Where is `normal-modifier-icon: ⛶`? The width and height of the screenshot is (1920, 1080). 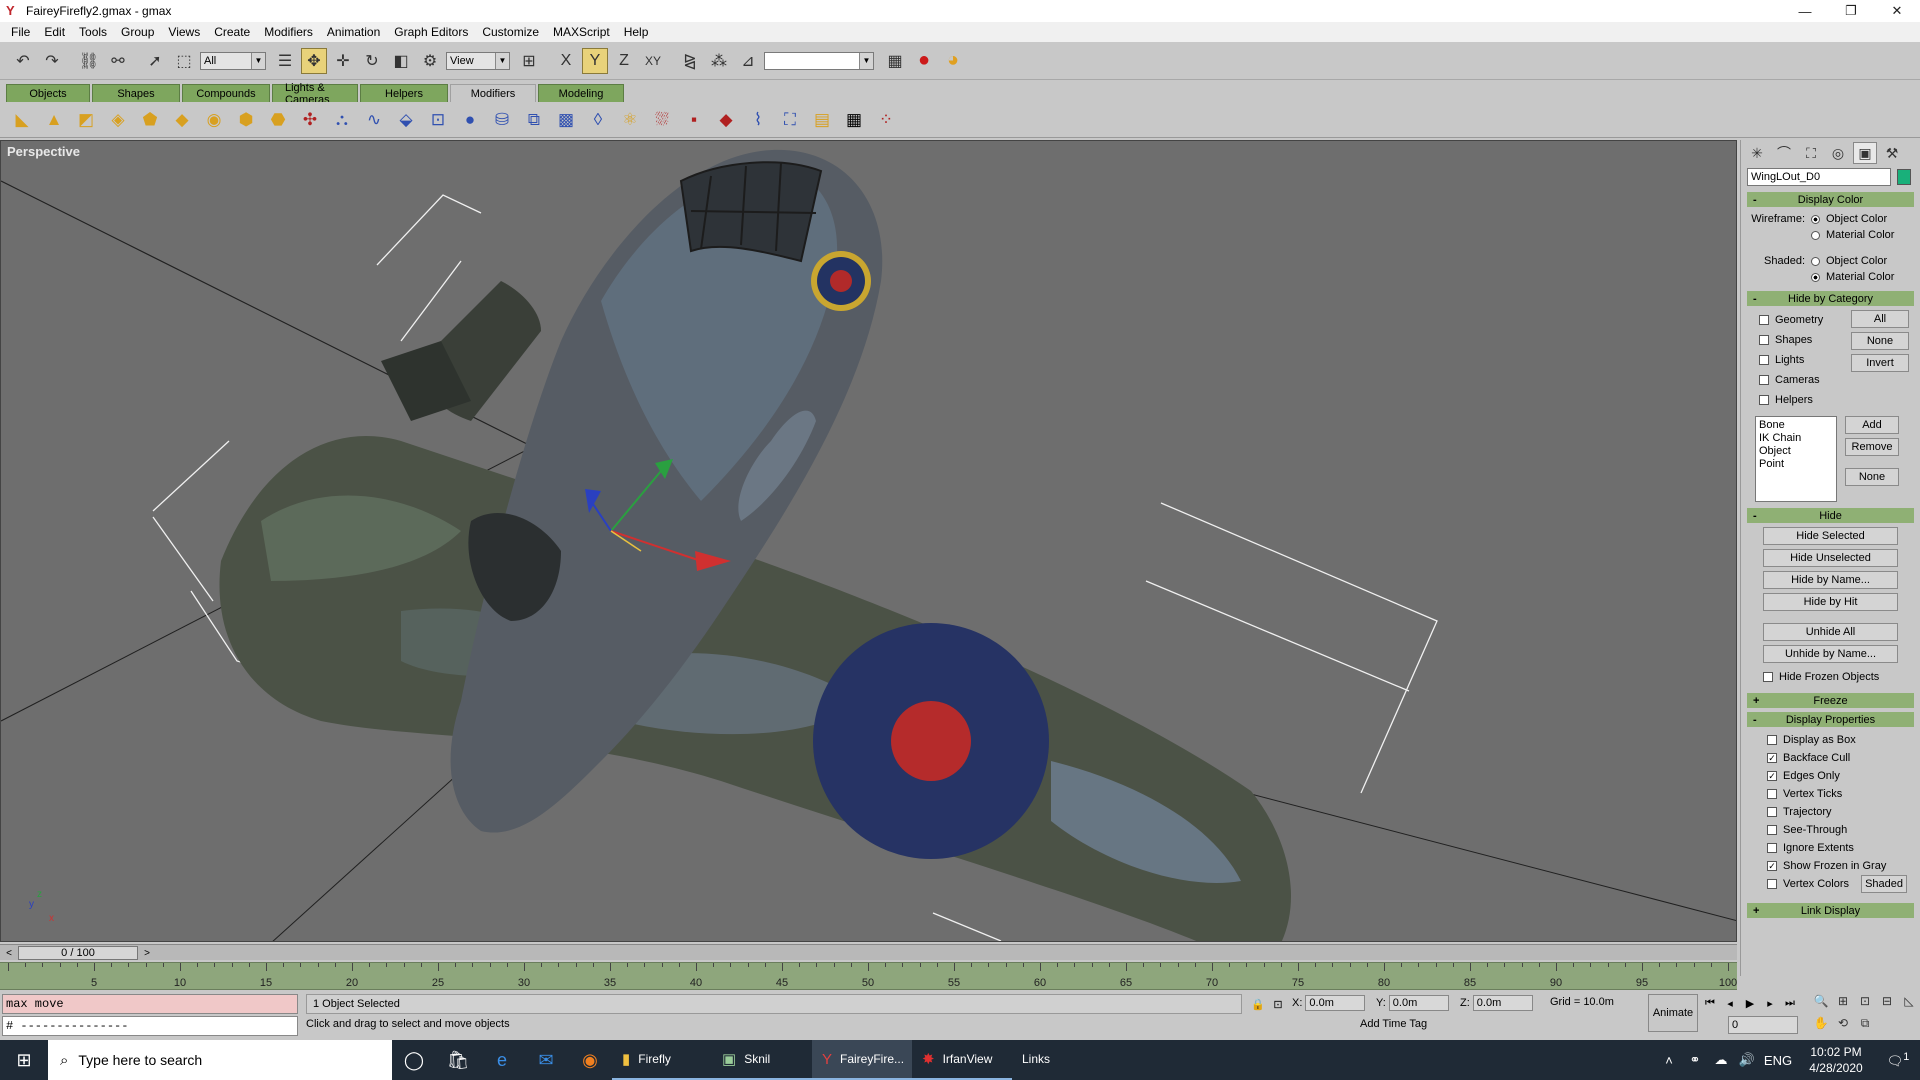 normal-modifier-icon: ⛶ is located at coordinates (790, 120).